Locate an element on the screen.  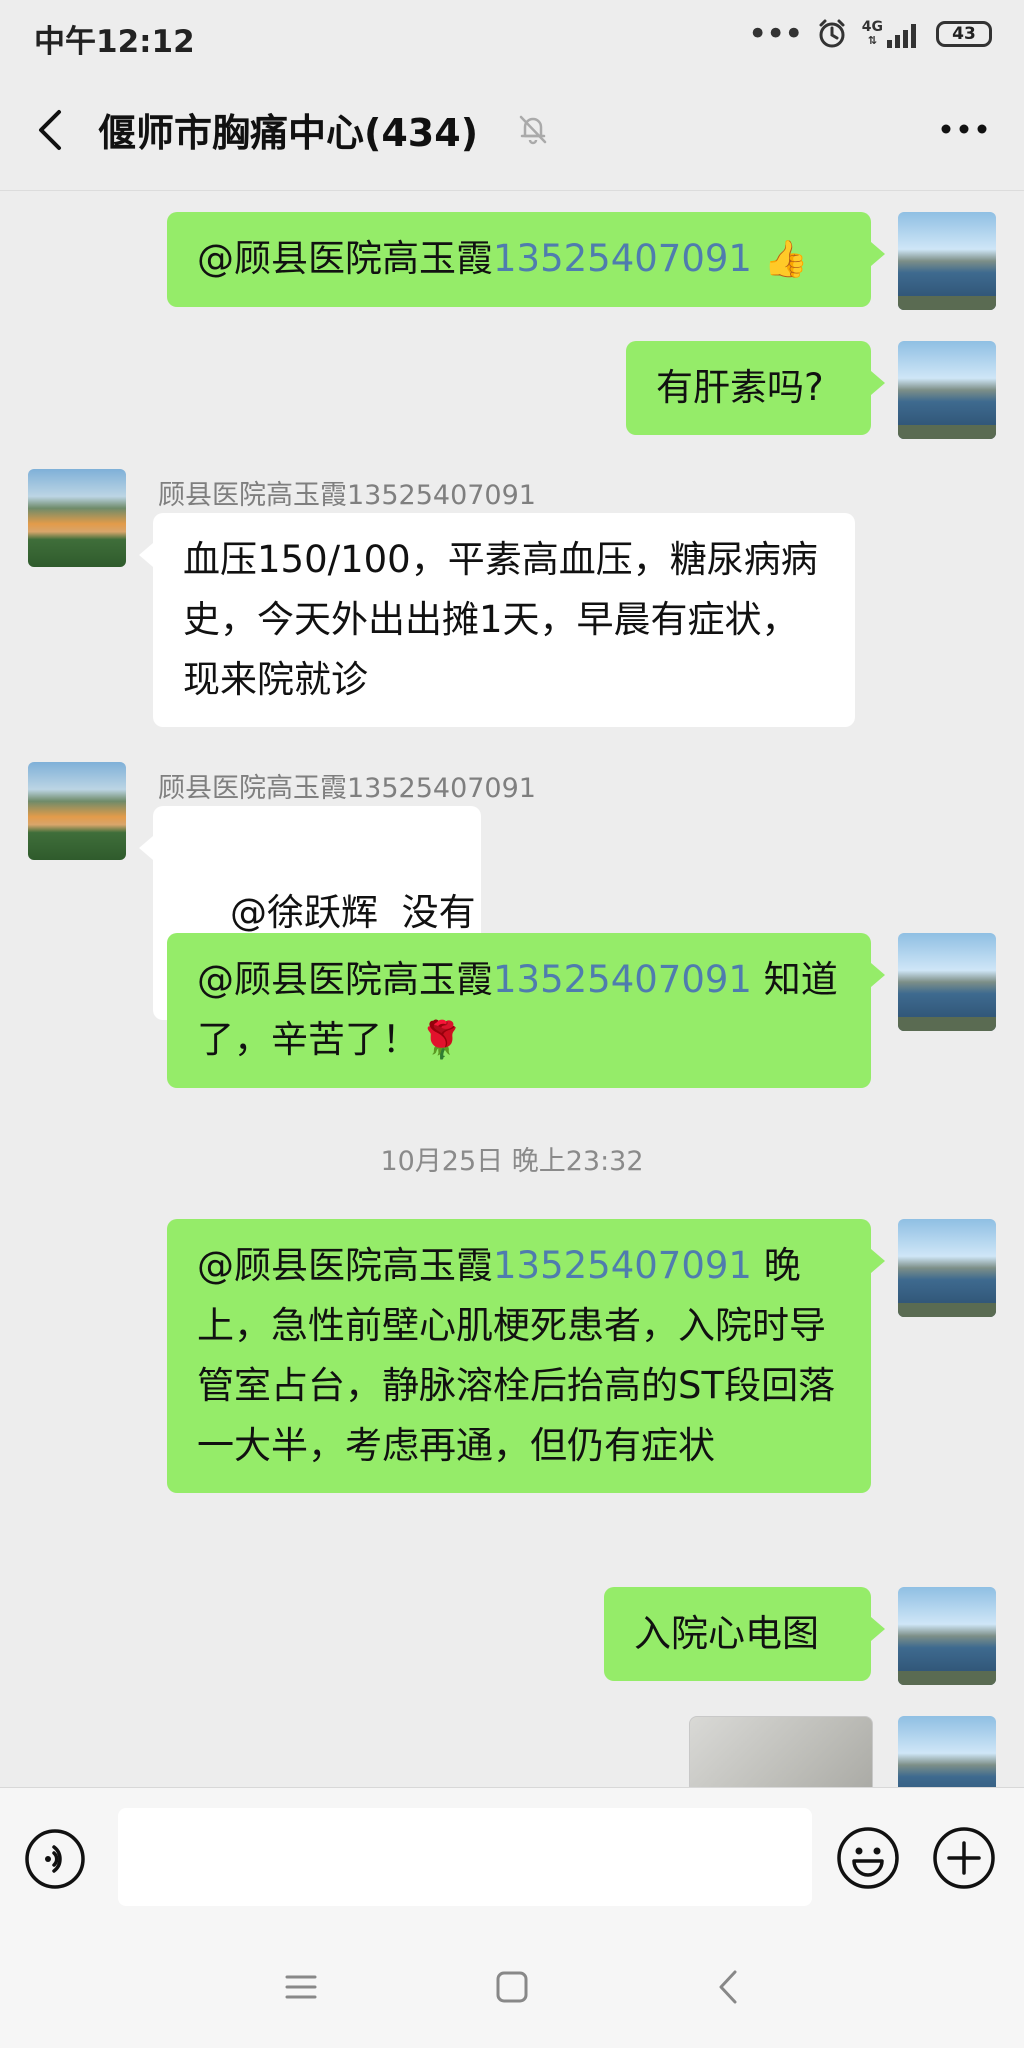
message-text: @徐跃辉 没有 is located at coordinates (353, 912).